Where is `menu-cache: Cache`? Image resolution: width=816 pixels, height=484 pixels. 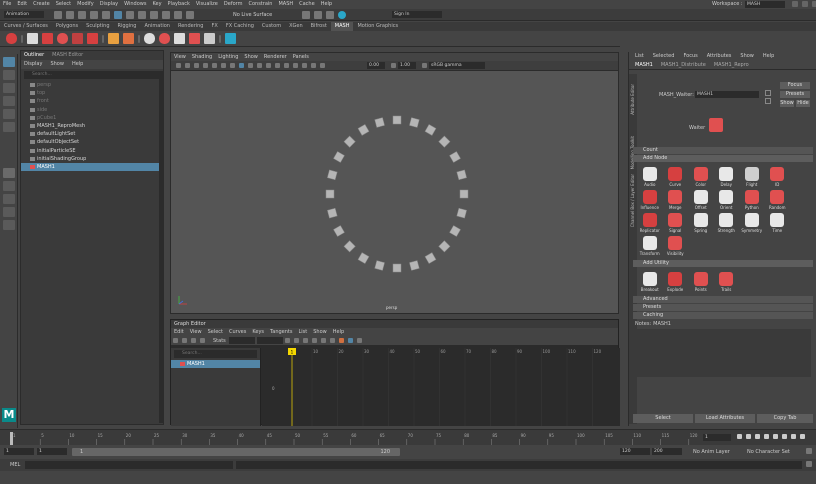 menu-cache: Cache is located at coordinates (307, 4).